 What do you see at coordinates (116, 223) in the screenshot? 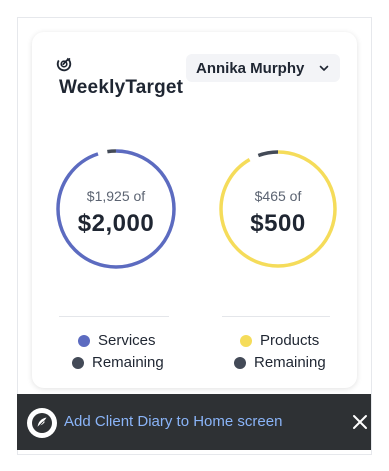
I see `services-target-amount: $2,000` at bounding box center [116, 223].